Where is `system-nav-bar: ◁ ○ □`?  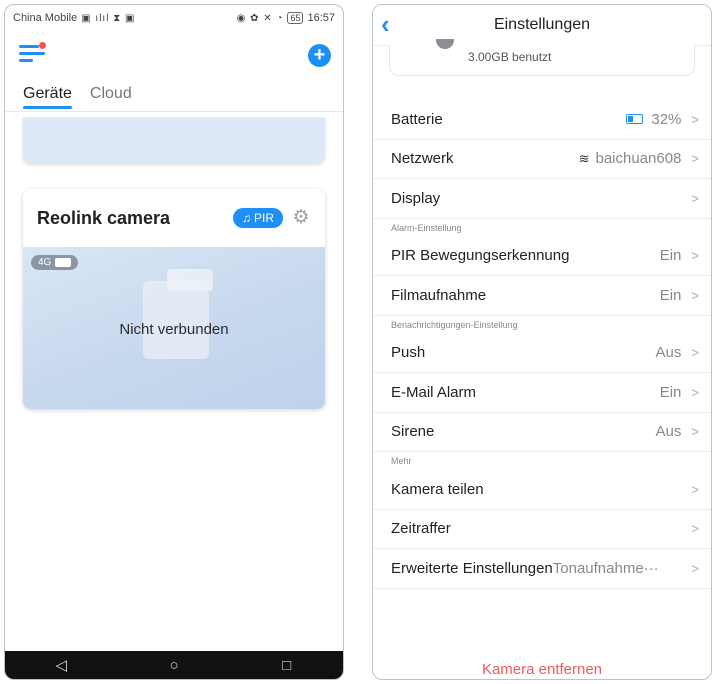
system-nav-bar: ◁ ○ □ is located at coordinates (174, 665).